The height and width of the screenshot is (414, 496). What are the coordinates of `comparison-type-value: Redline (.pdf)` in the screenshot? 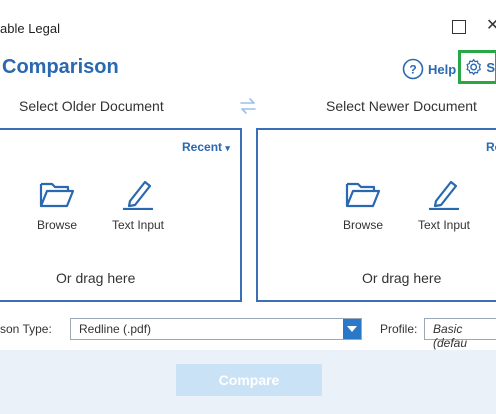 It's located at (115, 329).